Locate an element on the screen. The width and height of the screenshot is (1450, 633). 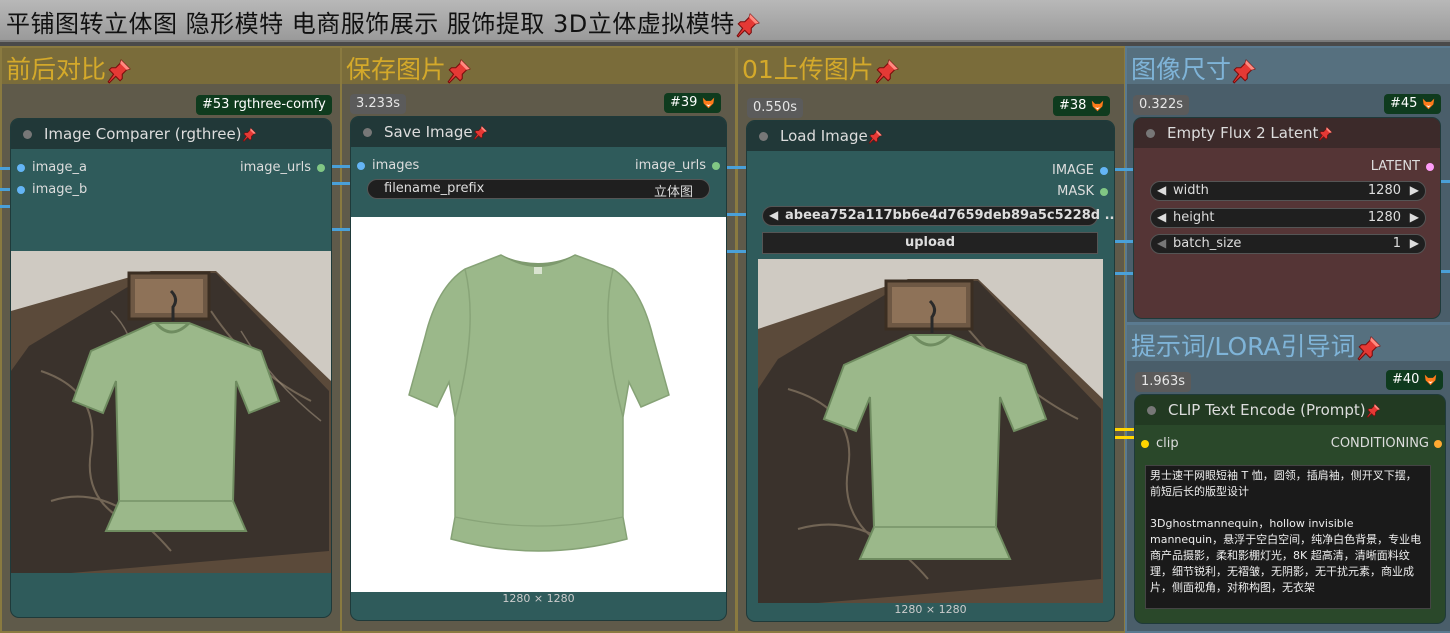
node-title: Save Image is located at coordinates (436, 132).